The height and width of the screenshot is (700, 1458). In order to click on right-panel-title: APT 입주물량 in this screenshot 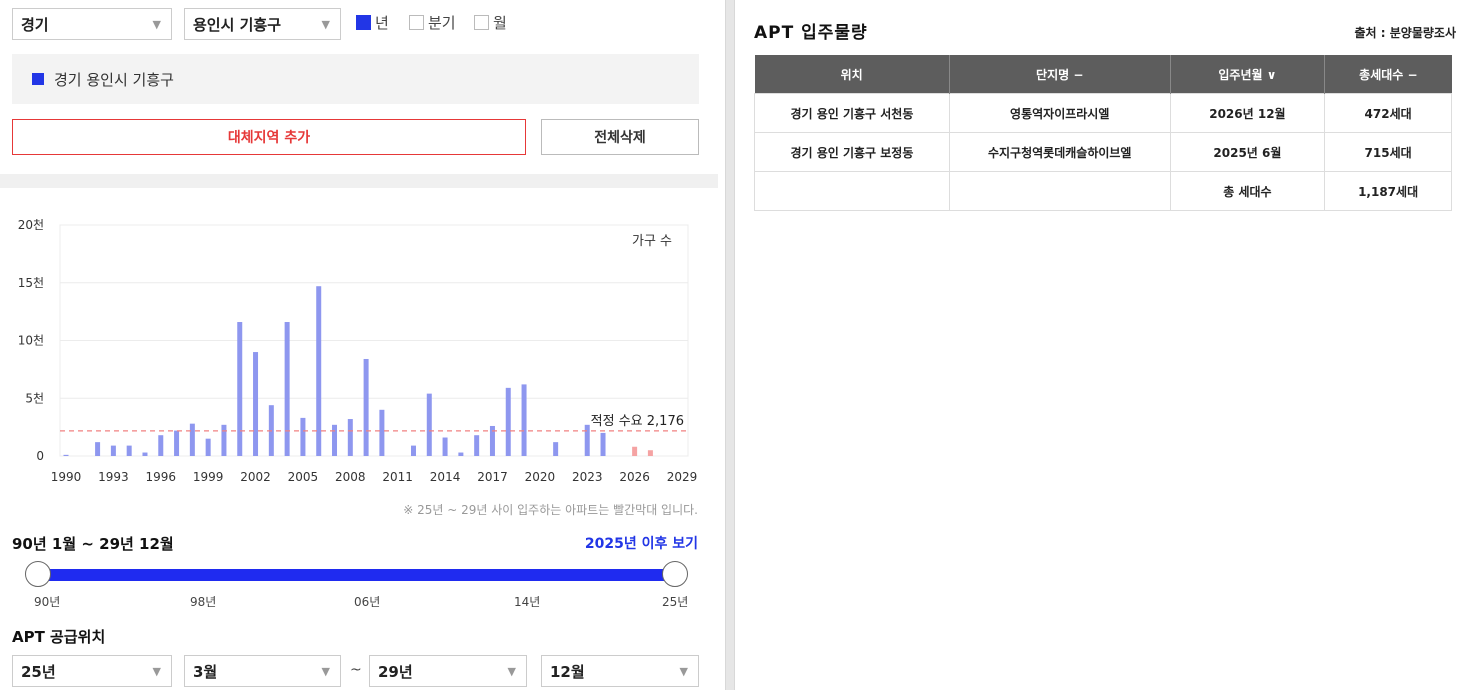, I will do `click(811, 33)`.